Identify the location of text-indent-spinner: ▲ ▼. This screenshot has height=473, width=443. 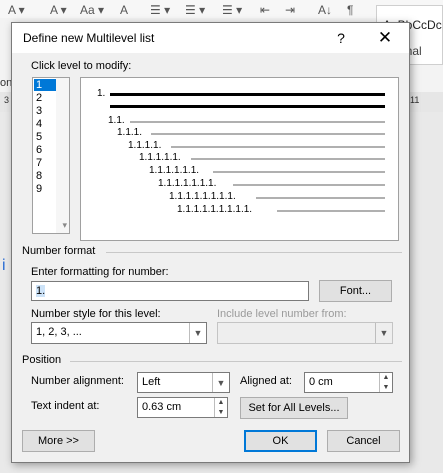
(220, 407).